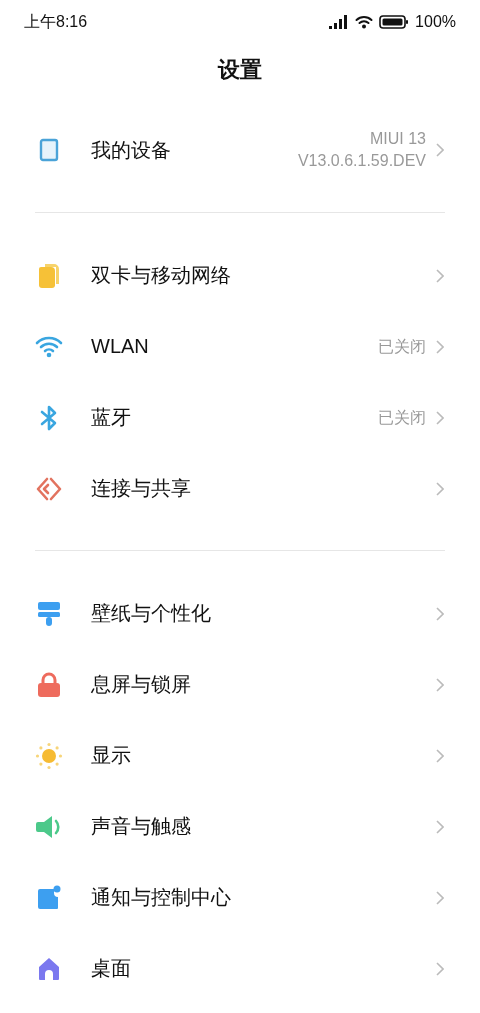 The height and width of the screenshot is (1013, 480). Describe the element at coordinates (120, 346) in the screenshot. I see `row-label: WLAN` at that location.